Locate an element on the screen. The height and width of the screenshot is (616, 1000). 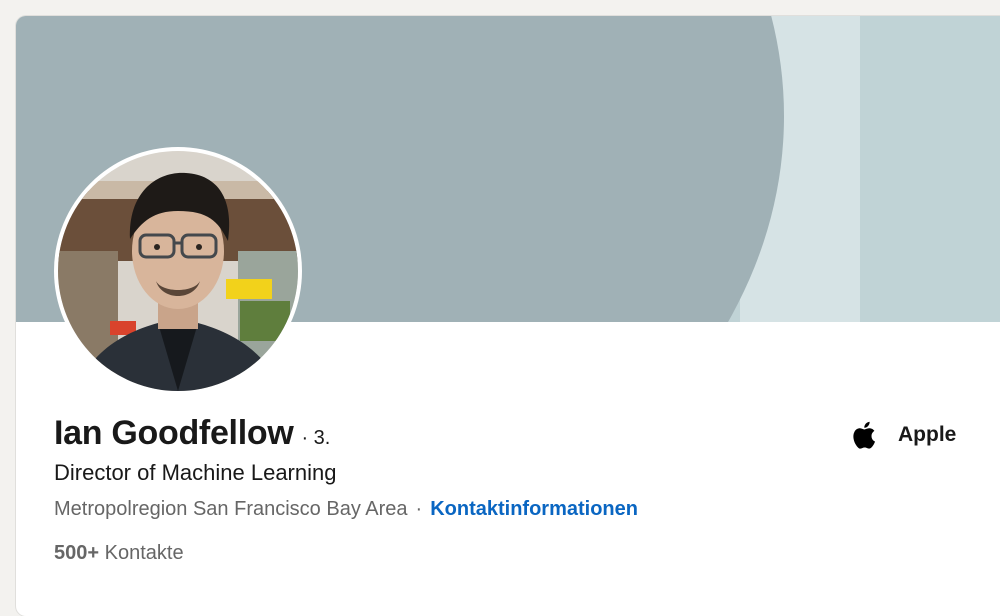
connections-row: 500+ Kontakte is located at coordinates (119, 553).